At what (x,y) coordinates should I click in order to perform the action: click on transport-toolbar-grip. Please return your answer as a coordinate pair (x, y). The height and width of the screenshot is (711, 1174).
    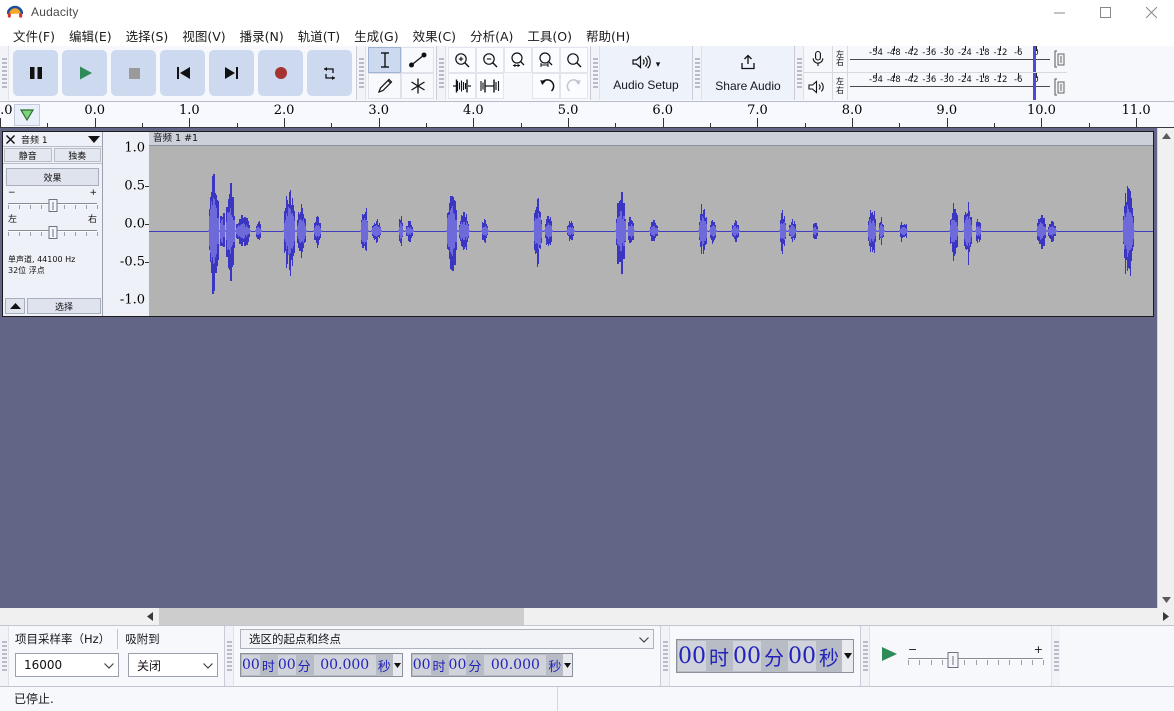
    Looking at the image, I should click on (4, 73).